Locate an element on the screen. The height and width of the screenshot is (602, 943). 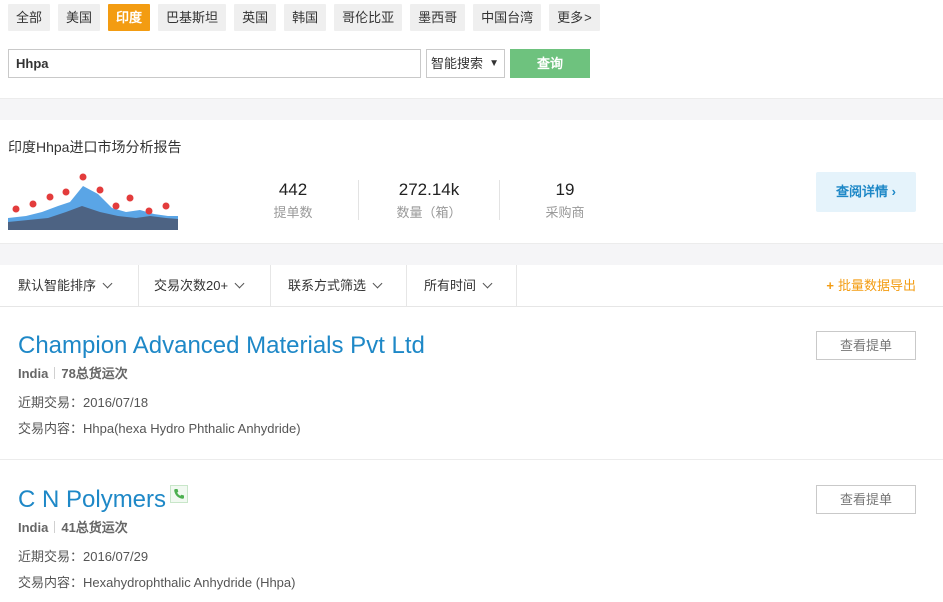
trade-content-row: 交易内容：Hexahydrophthalic Anhydride (Hhpa) is located at coordinates (156, 581).